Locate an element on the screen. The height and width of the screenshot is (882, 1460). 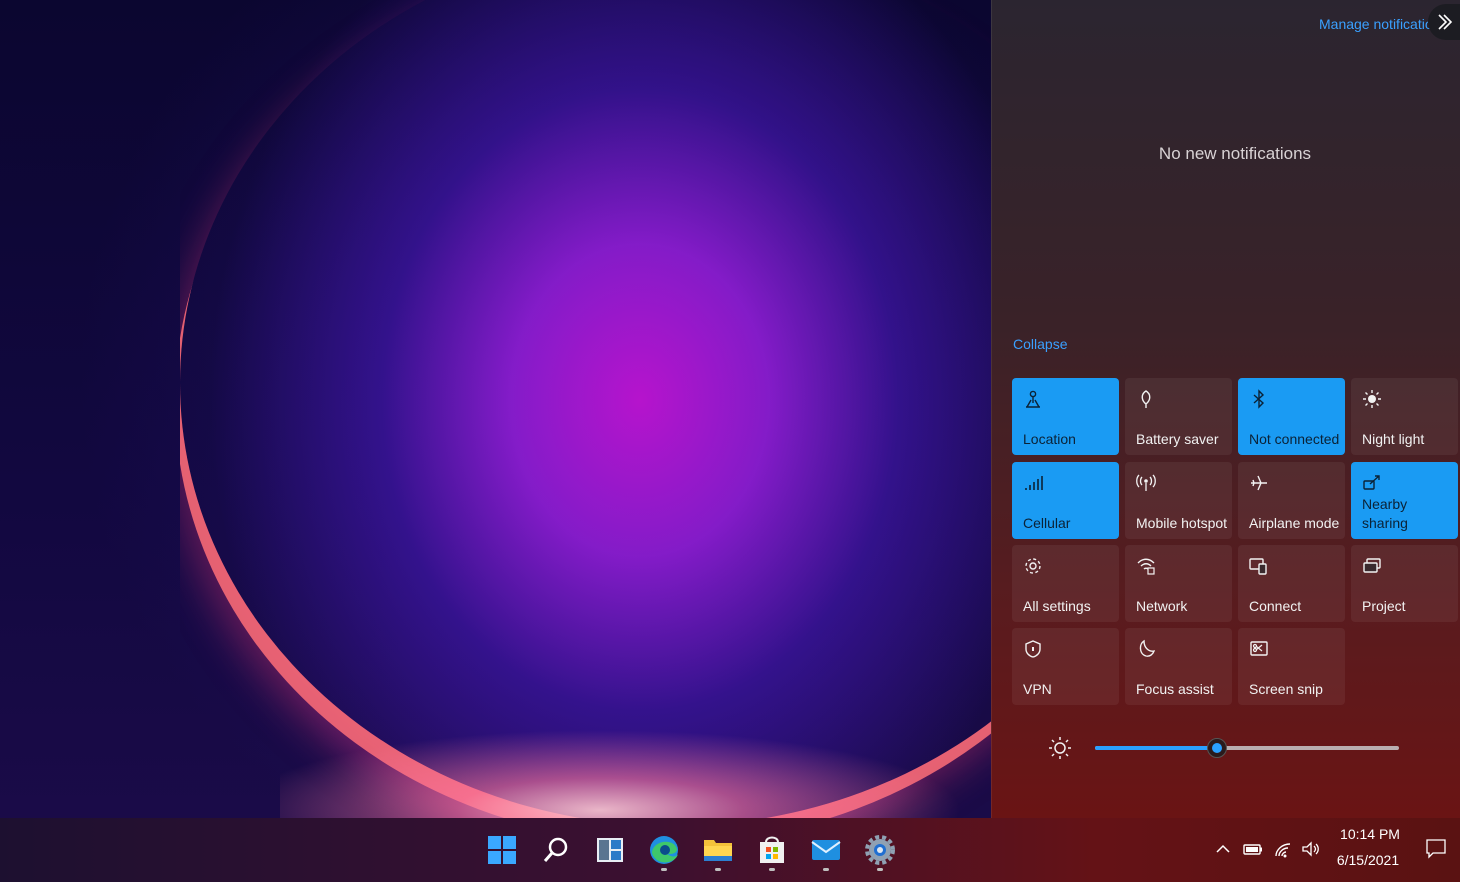
collapse-link: Collapse is located at coordinates (1040, 344).